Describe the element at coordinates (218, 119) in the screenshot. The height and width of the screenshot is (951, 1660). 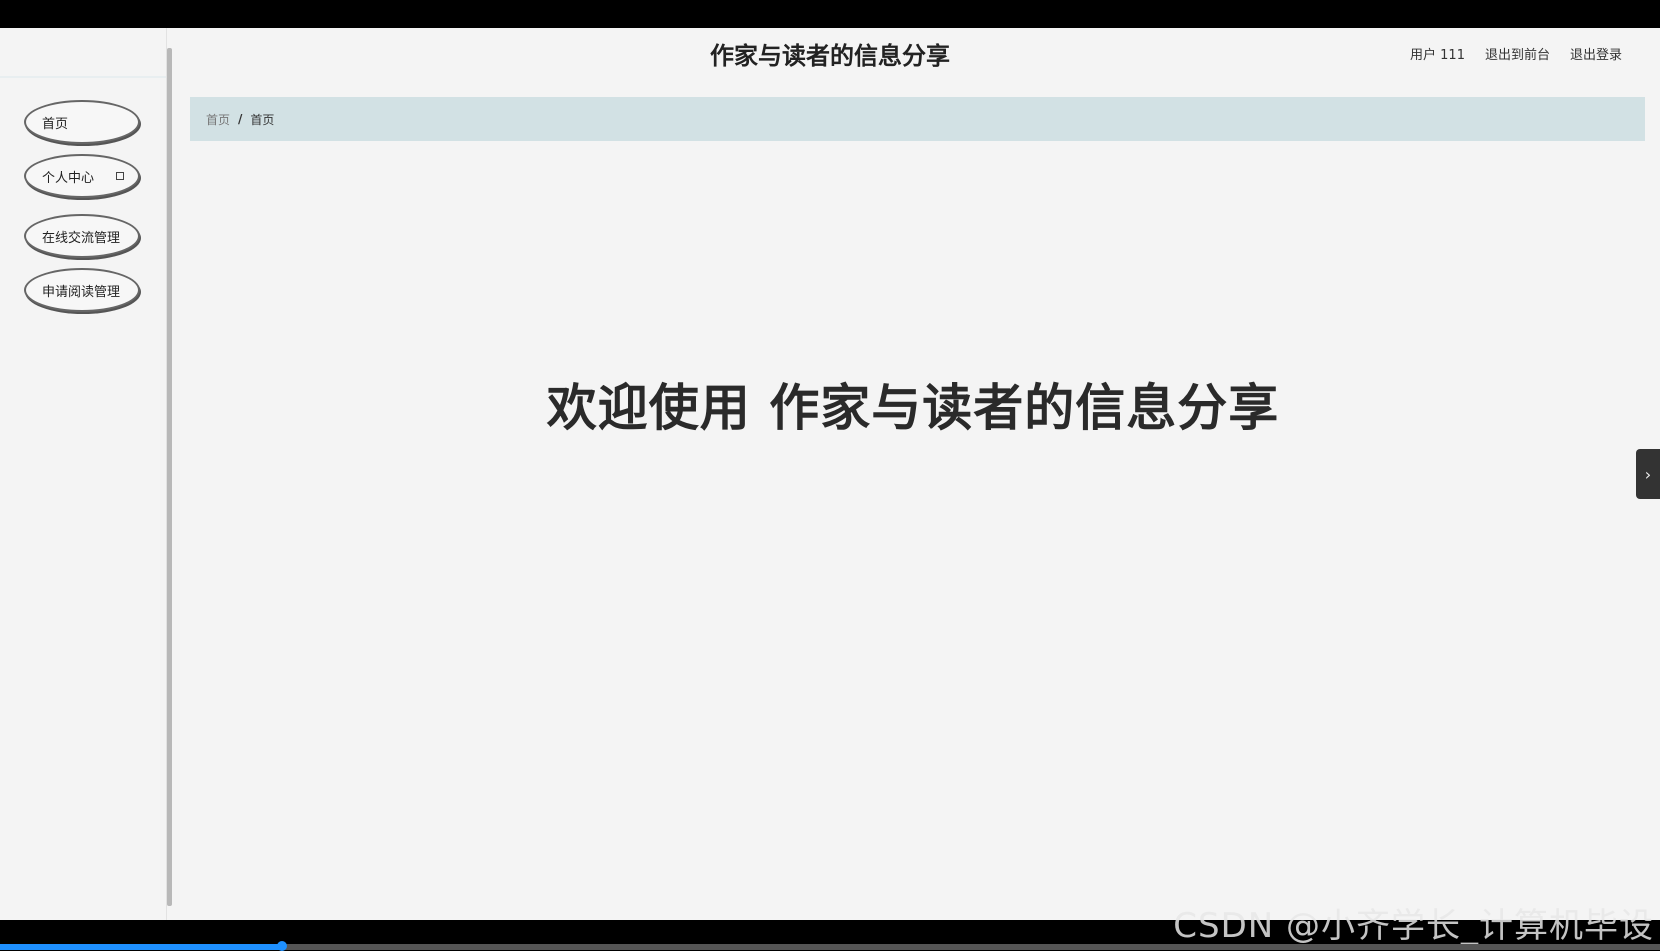
I see `breadcrumb-item-home: 首页` at that location.